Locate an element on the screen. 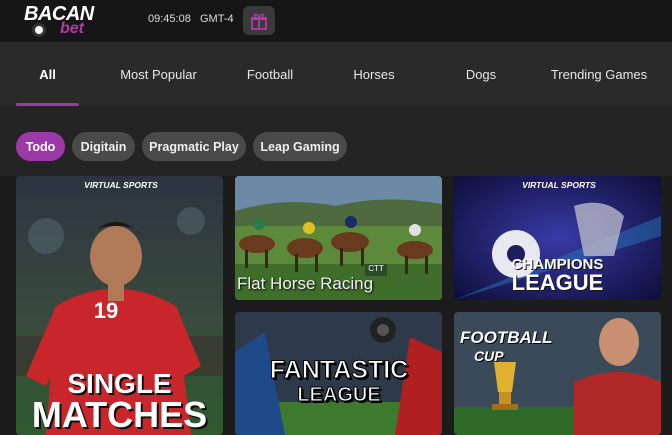 The image size is (672, 435). tab-horses-label: Horses is located at coordinates (374, 74).